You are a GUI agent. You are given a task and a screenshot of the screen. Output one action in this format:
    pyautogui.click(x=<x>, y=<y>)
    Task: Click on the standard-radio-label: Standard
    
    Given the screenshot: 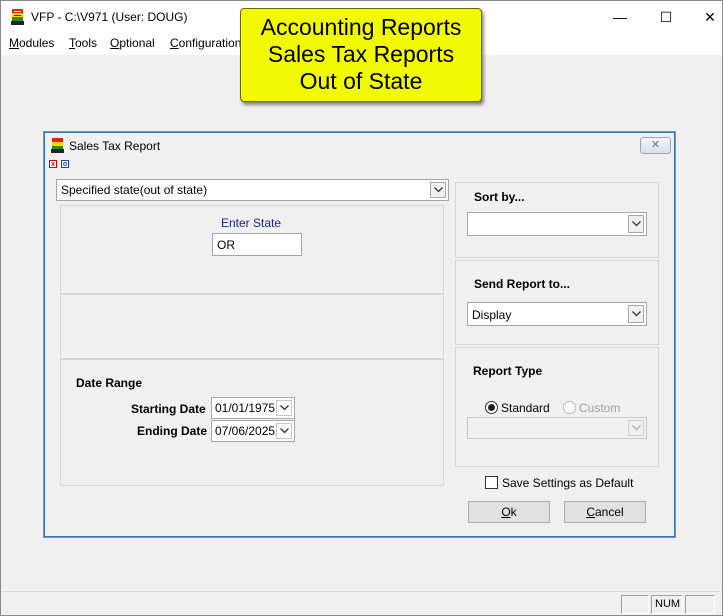 What is the action you would take?
    pyautogui.click(x=525, y=408)
    